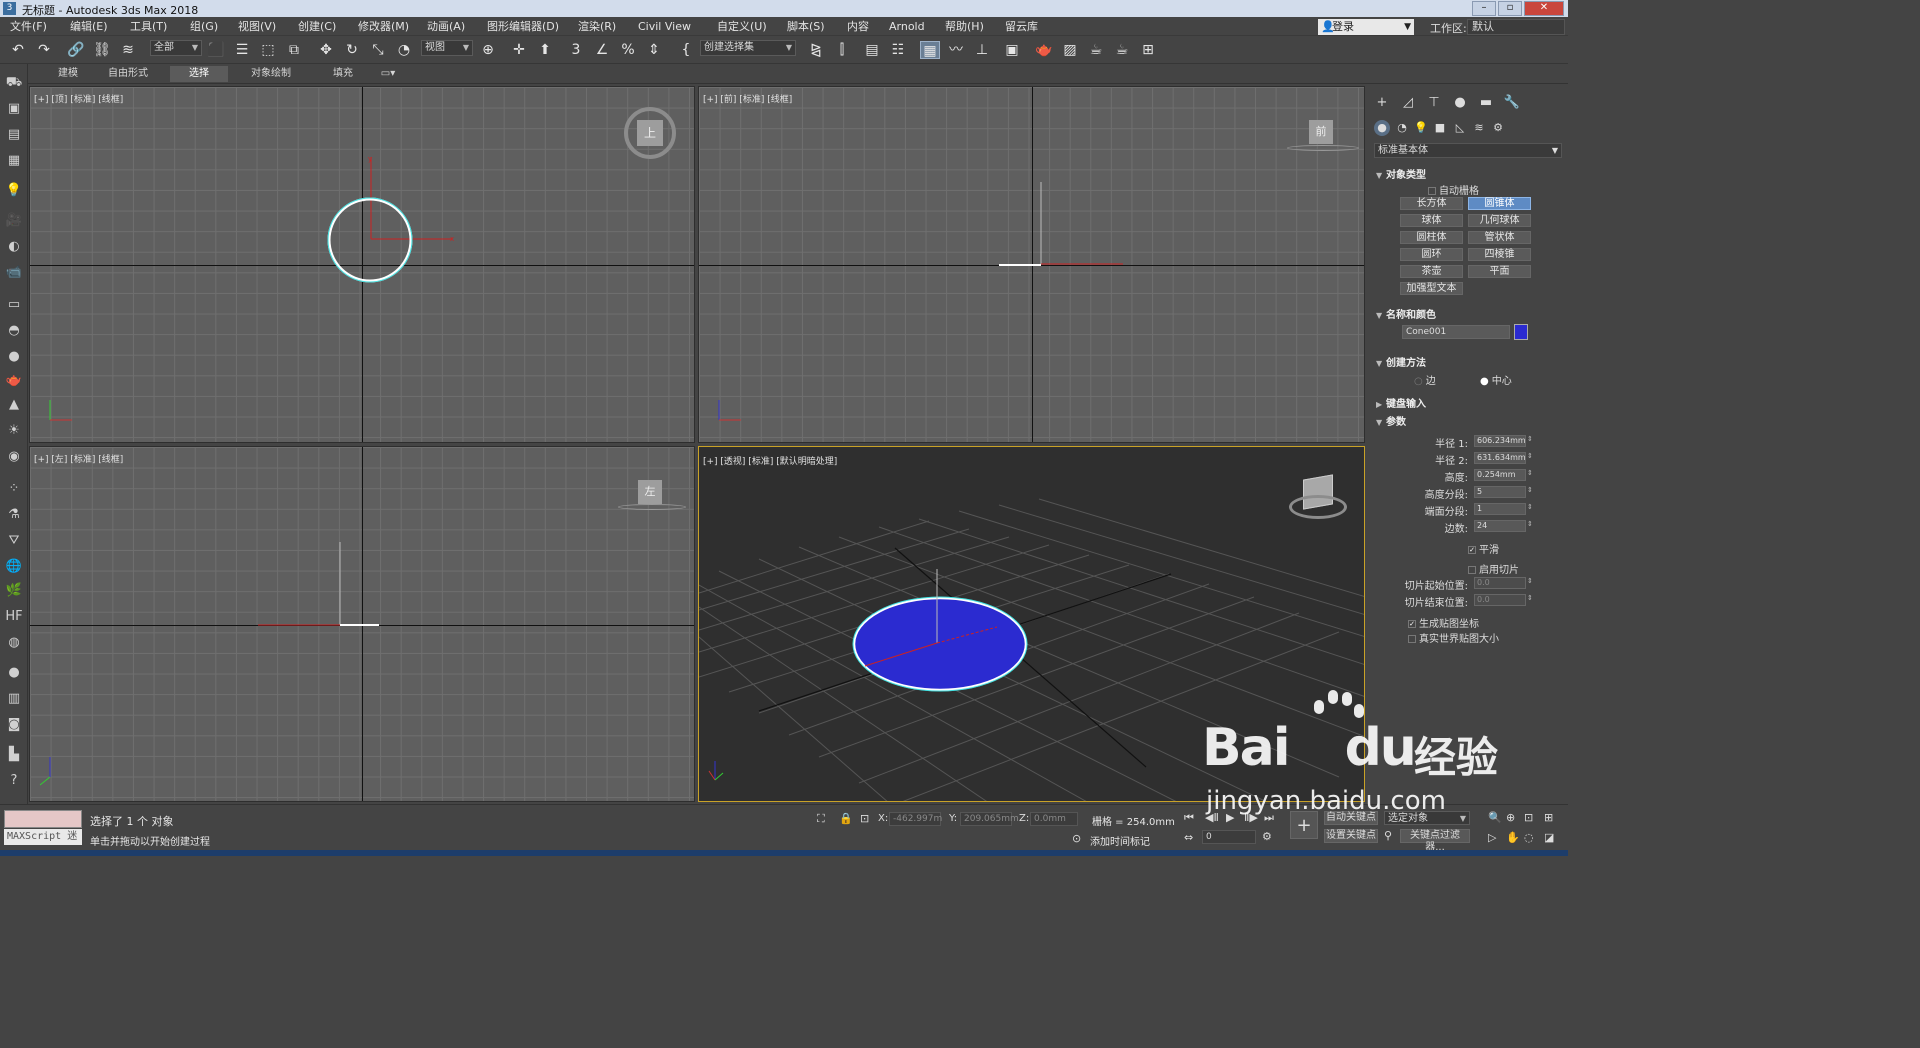  What do you see at coordinates (14, 109) in the screenshot?
I see `viewport-layout-icon: ▣` at bounding box center [14, 109].